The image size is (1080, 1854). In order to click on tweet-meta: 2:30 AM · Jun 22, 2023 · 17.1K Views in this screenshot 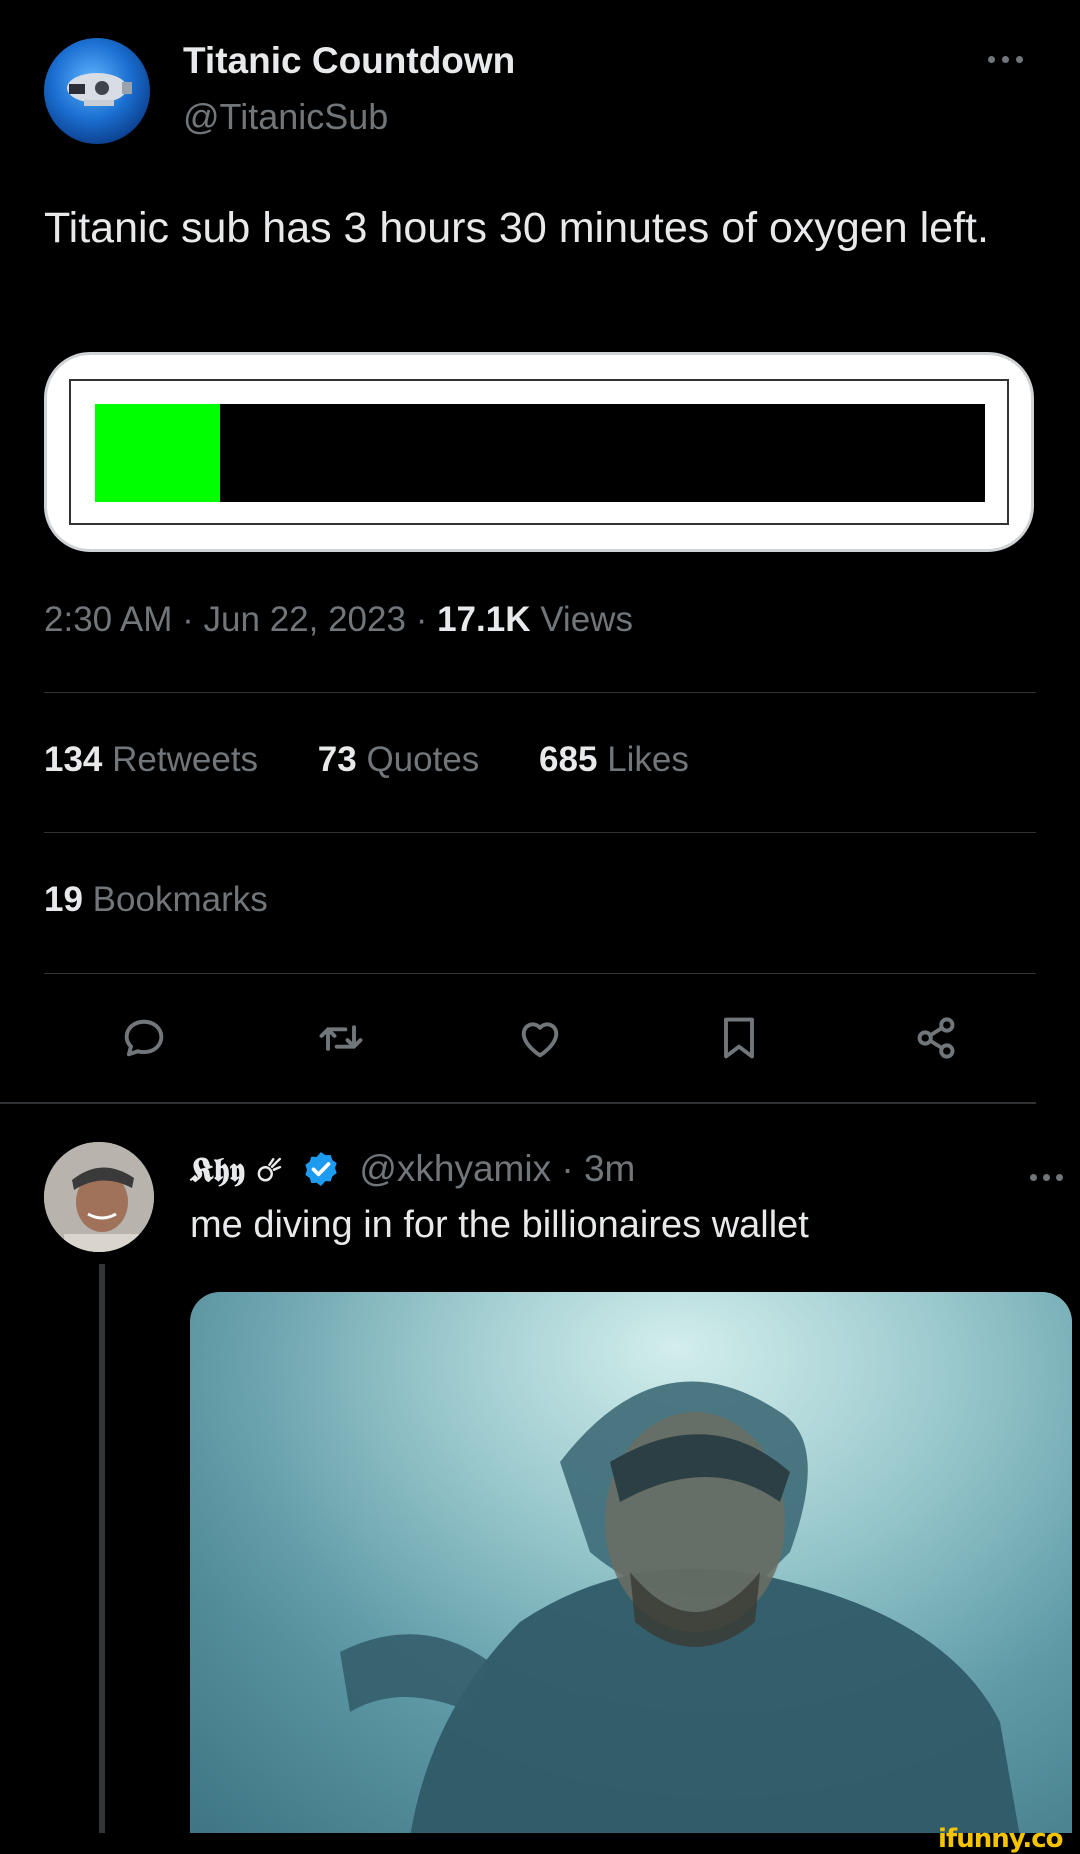, I will do `click(338, 620)`.